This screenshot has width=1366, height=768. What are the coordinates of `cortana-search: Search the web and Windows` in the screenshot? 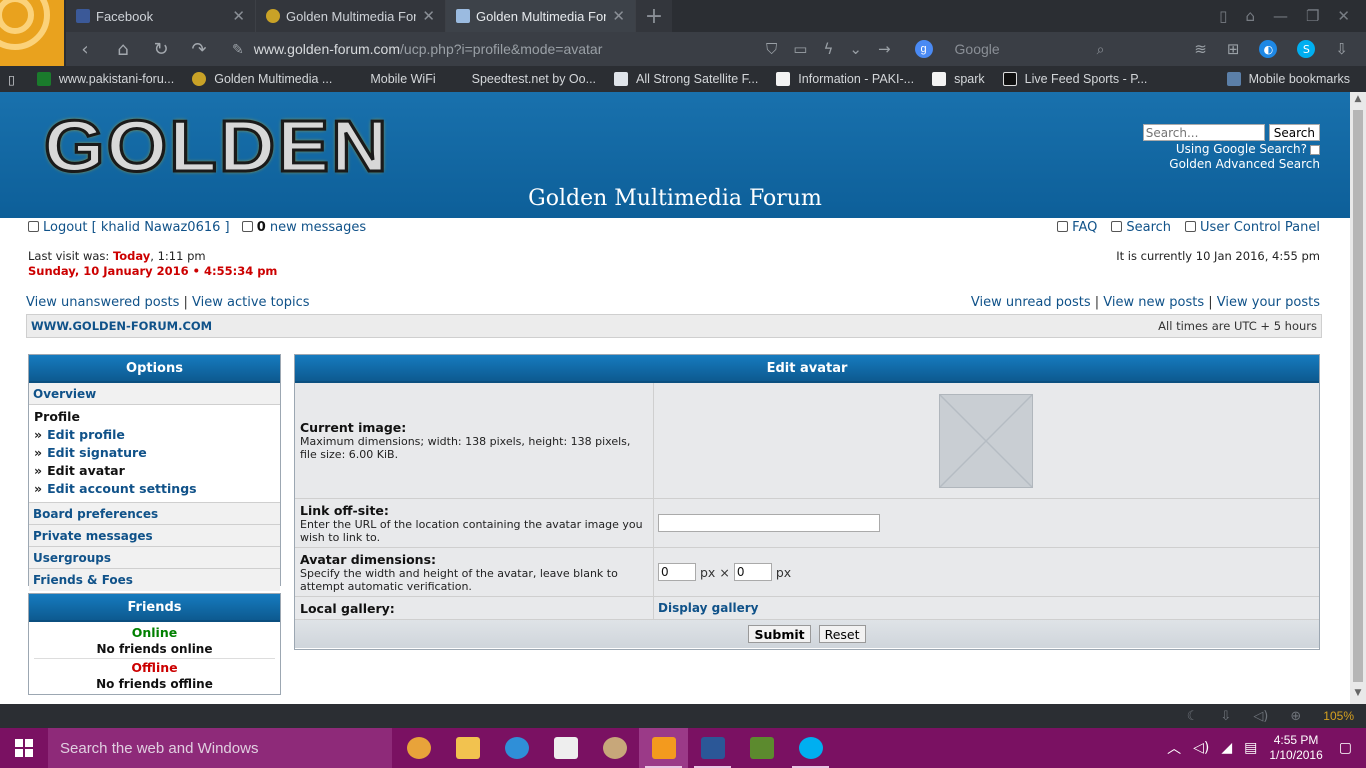 It's located at (220, 748).